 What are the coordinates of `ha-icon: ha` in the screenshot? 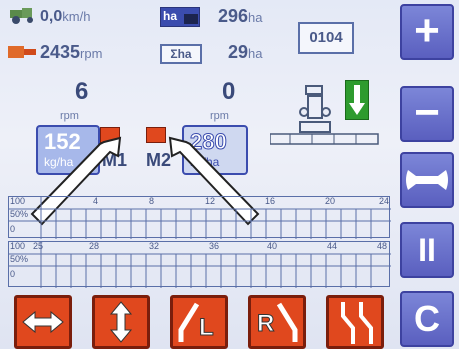 It's located at (180, 17).